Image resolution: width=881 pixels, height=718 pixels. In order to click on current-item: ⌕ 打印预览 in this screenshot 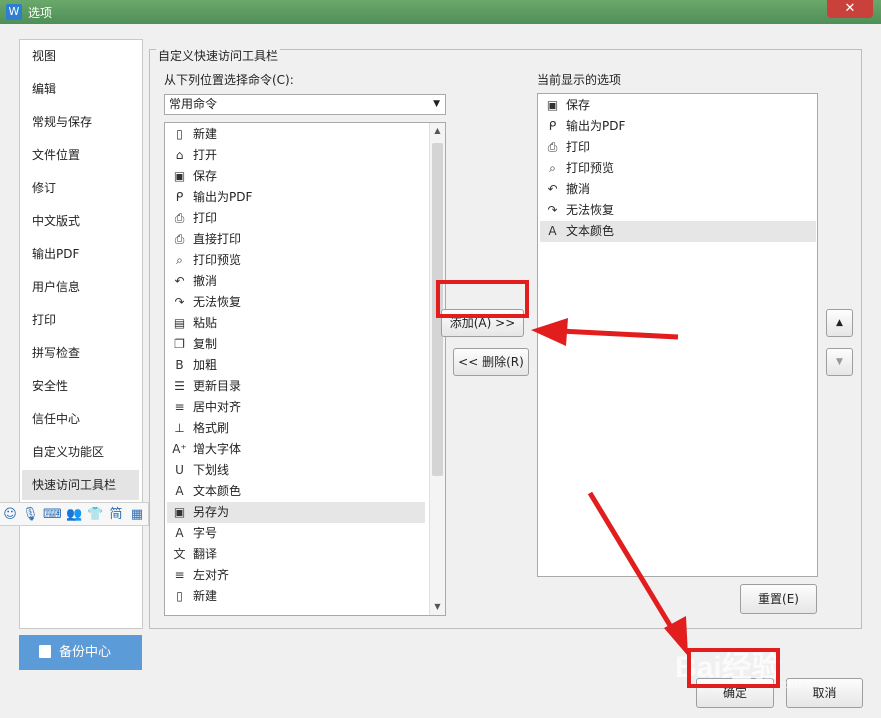, I will do `click(678, 168)`.